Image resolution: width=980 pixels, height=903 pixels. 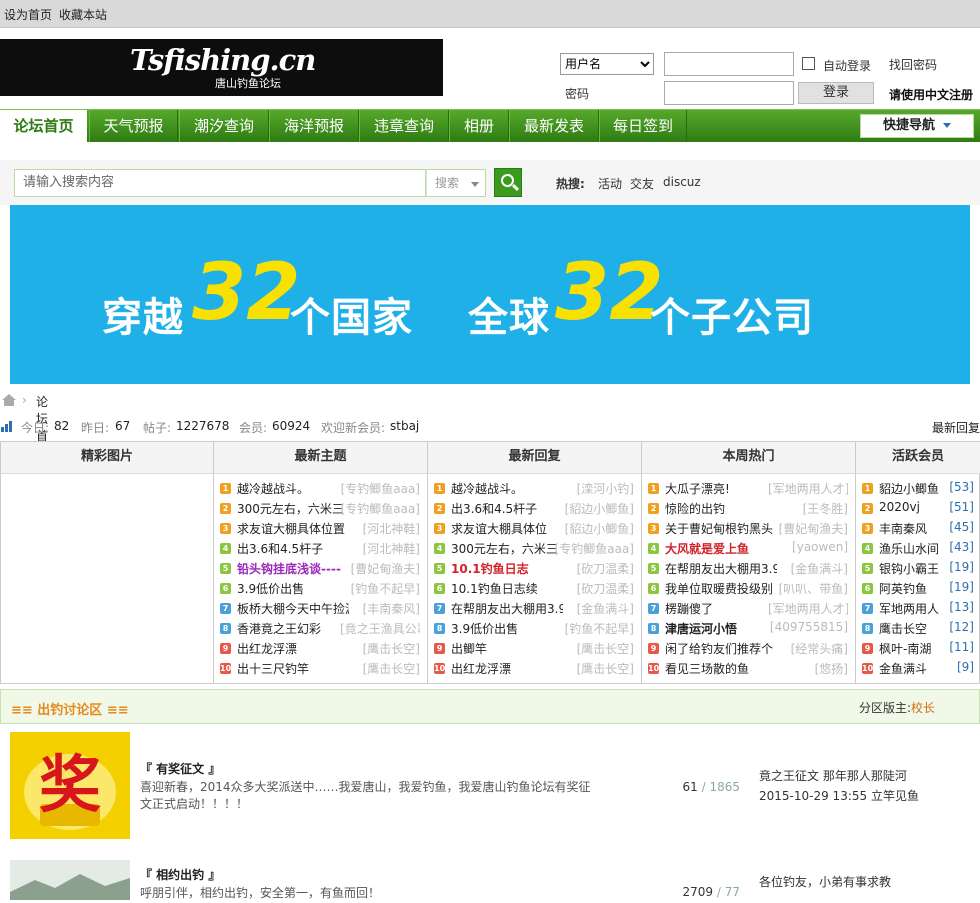 What do you see at coordinates (909, 548) in the screenshot?
I see `member-link: 渔乐山水间` at bounding box center [909, 548].